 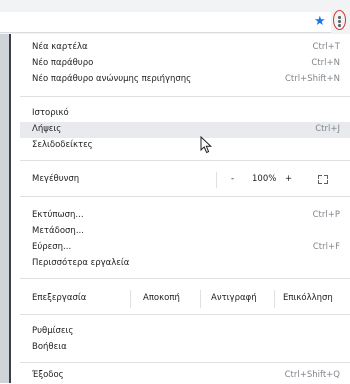 What do you see at coordinates (185, 130) in the screenshot?
I see `menu-item-downloads: Λήψεις Ctrl+J` at bounding box center [185, 130].